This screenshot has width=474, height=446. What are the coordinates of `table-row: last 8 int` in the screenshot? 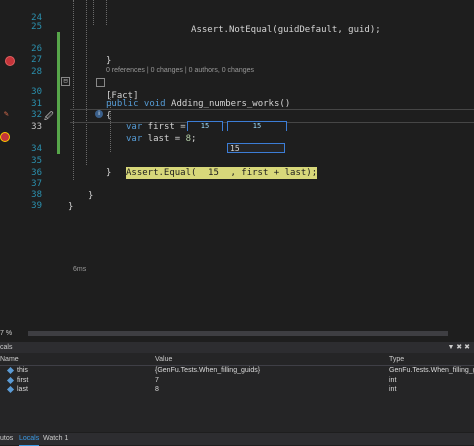 It's located at (237, 389).